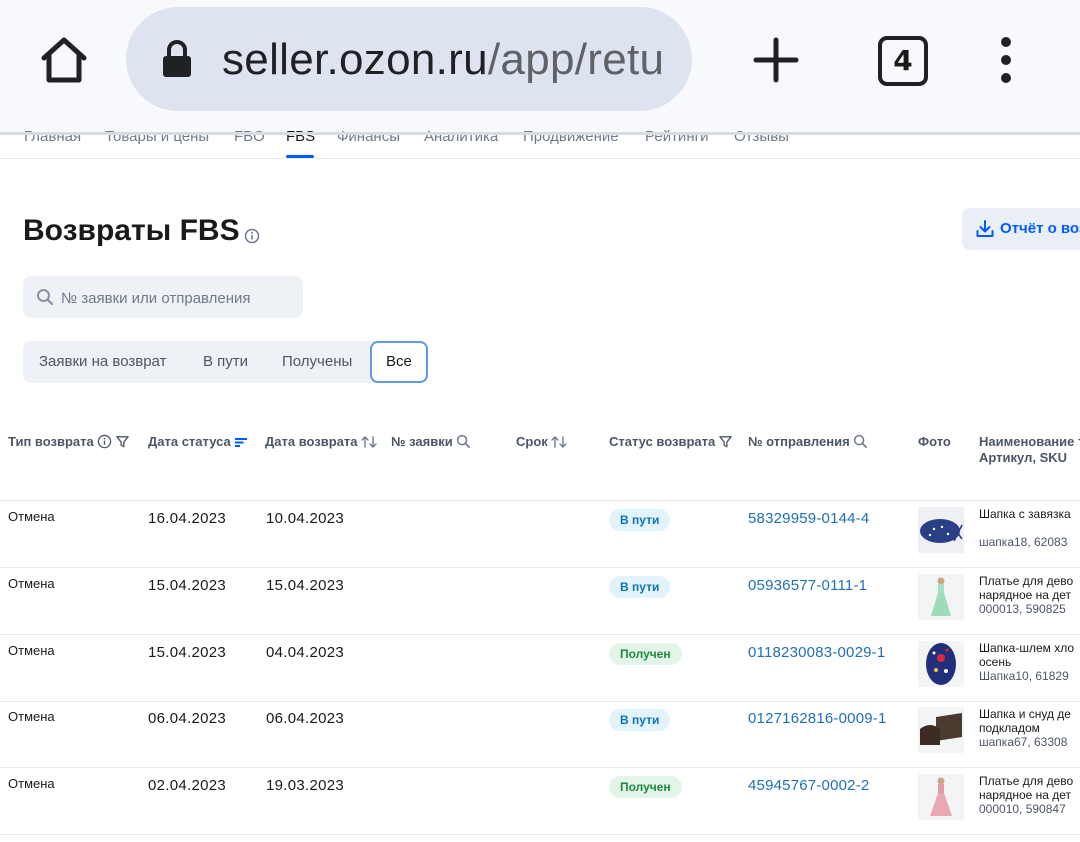 The height and width of the screenshot is (842, 1080). I want to click on product-photo-blue-hat, so click(941, 530).